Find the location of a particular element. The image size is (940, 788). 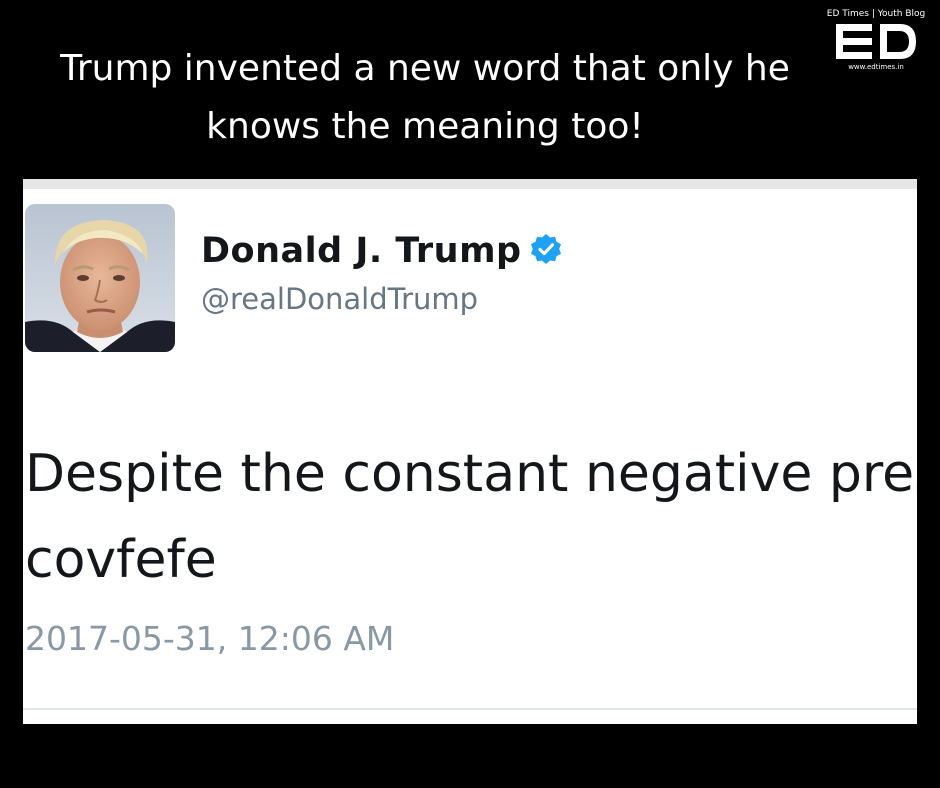

ed-times-logo: ED Times | Youth Blog www.edtimes.in is located at coordinates (876, 40).